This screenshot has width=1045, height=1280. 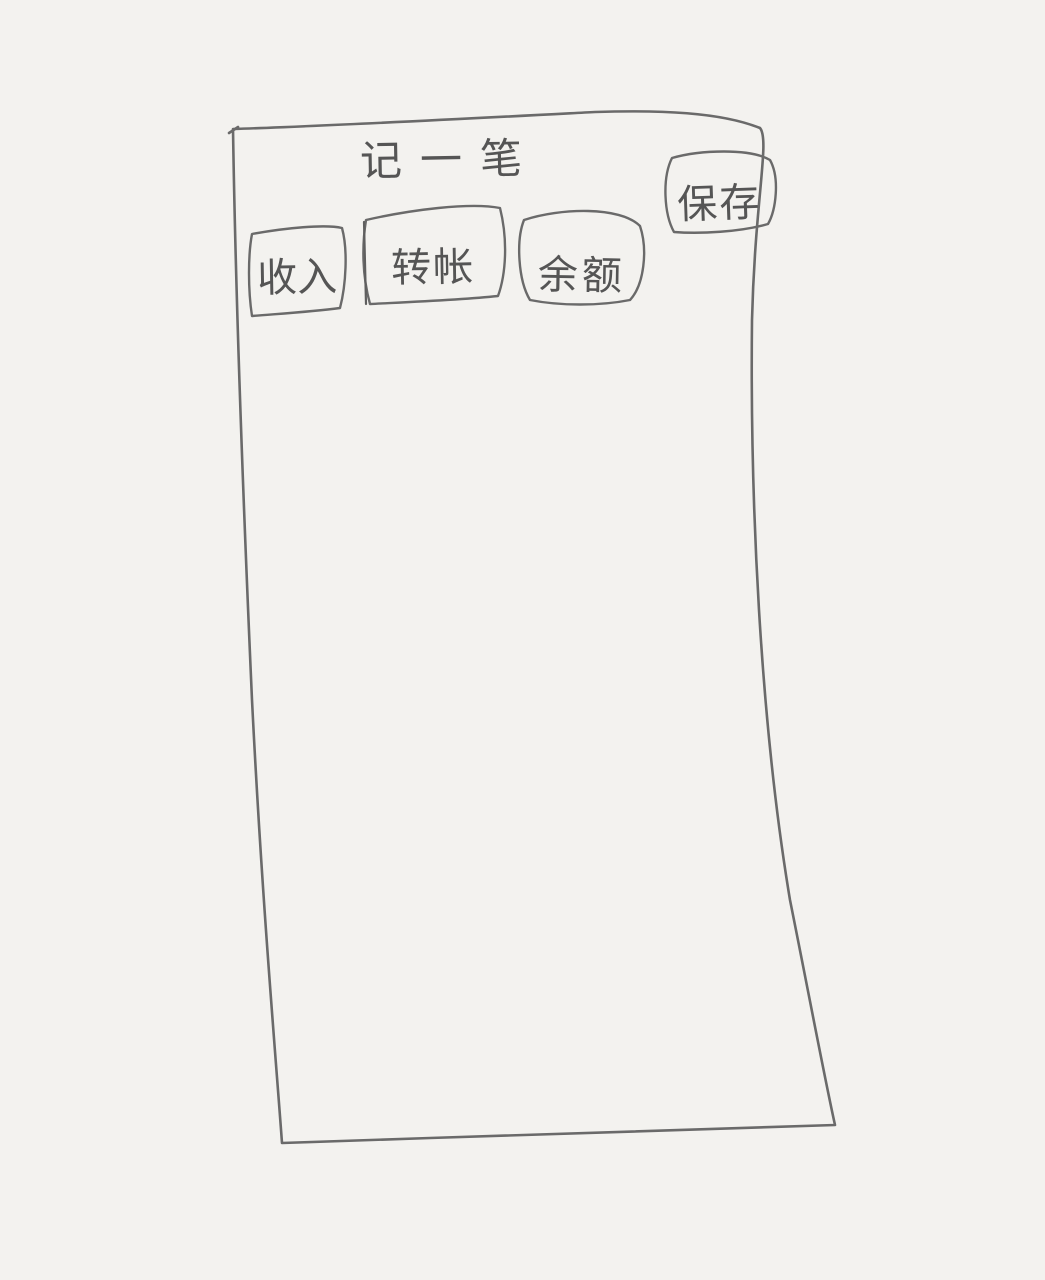 I want to click on tab-transfer: 转帐, so click(x=432, y=258).